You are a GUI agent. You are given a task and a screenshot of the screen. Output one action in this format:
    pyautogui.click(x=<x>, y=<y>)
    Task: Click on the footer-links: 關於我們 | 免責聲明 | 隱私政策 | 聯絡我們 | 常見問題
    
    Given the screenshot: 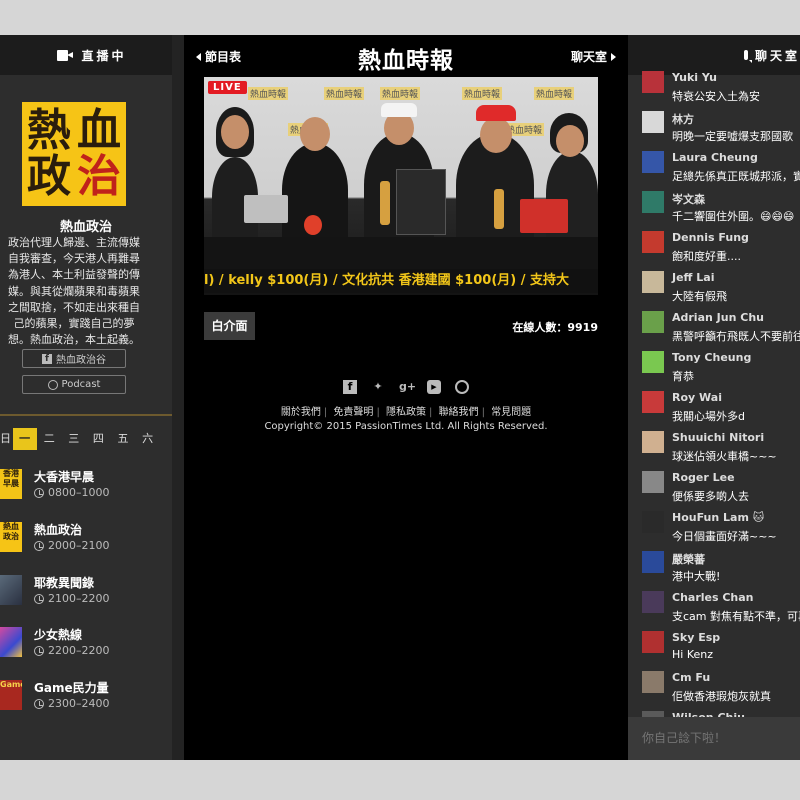 What is the action you would take?
    pyautogui.click(x=406, y=410)
    